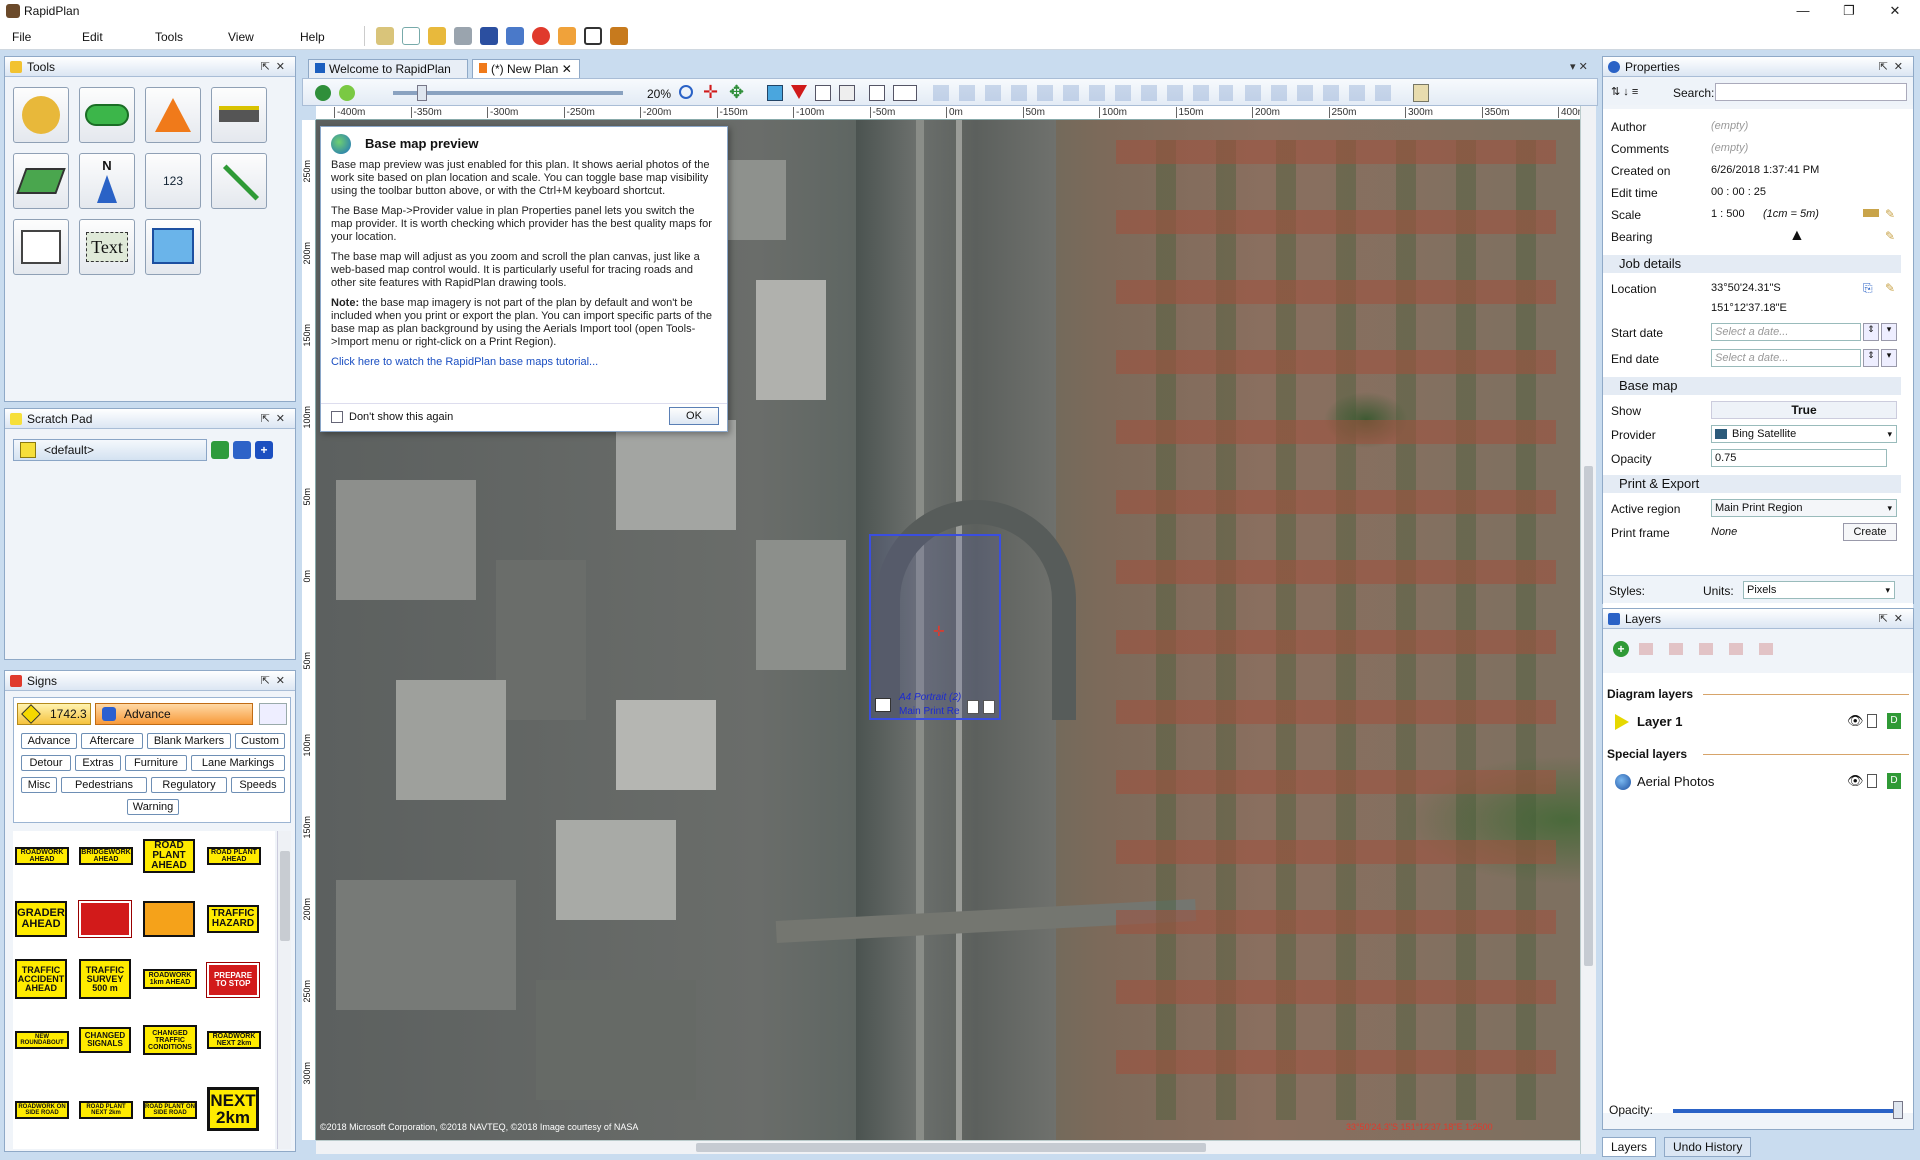 The image size is (1920, 1160). Describe the element at coordinates (41, 247) in the screenshot. I see `rectangle-tool-button` at that location.